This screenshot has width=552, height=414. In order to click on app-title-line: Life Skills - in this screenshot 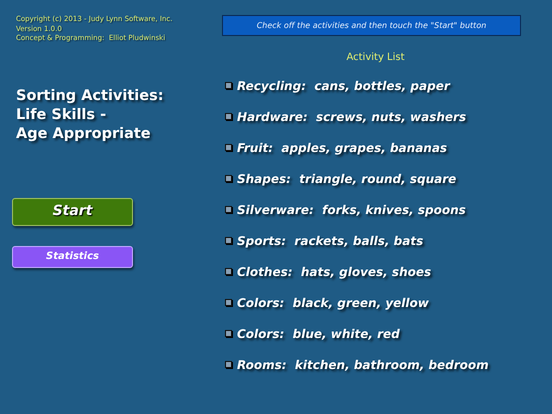, I will do `click(62, 115)`.